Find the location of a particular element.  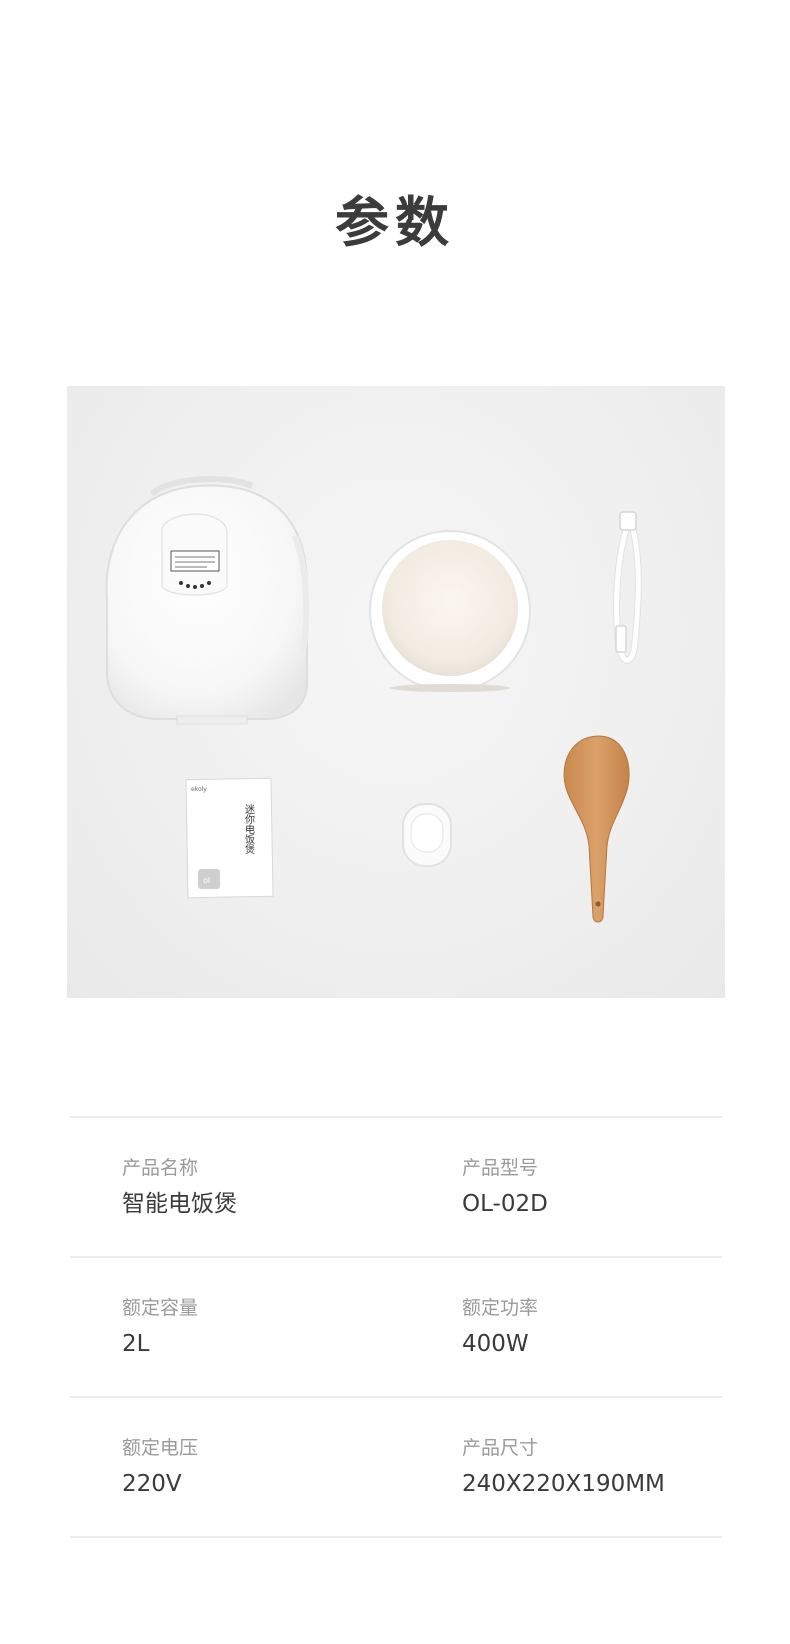

manual-brand: ekoly is located at coordinates (199, 789).